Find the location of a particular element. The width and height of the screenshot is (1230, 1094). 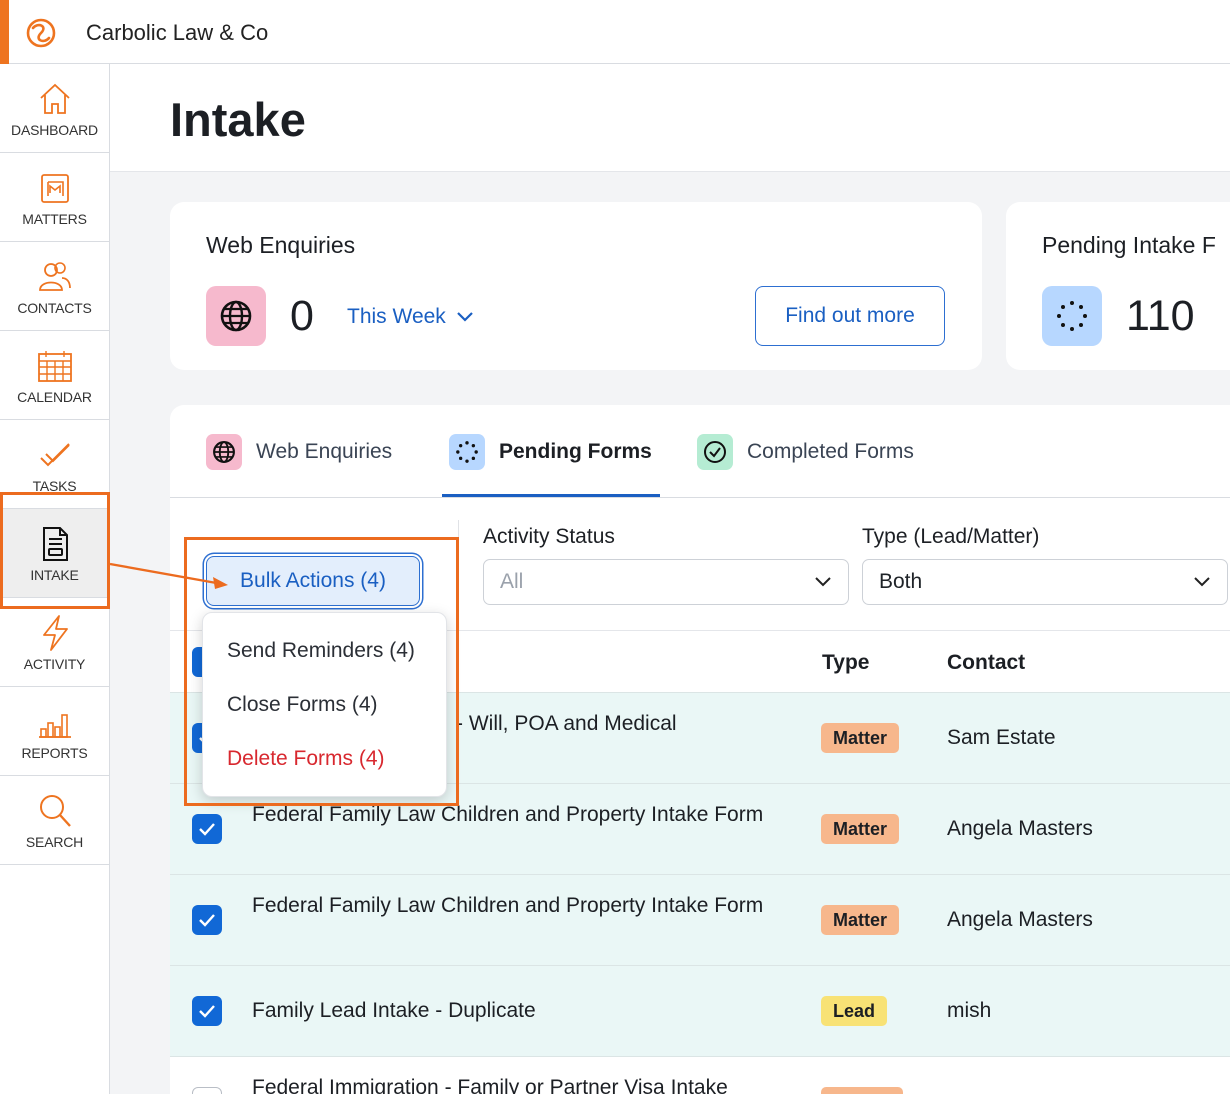

form-name: Family Lead Intake - Duplicate is located at coordinates (512, 1011).